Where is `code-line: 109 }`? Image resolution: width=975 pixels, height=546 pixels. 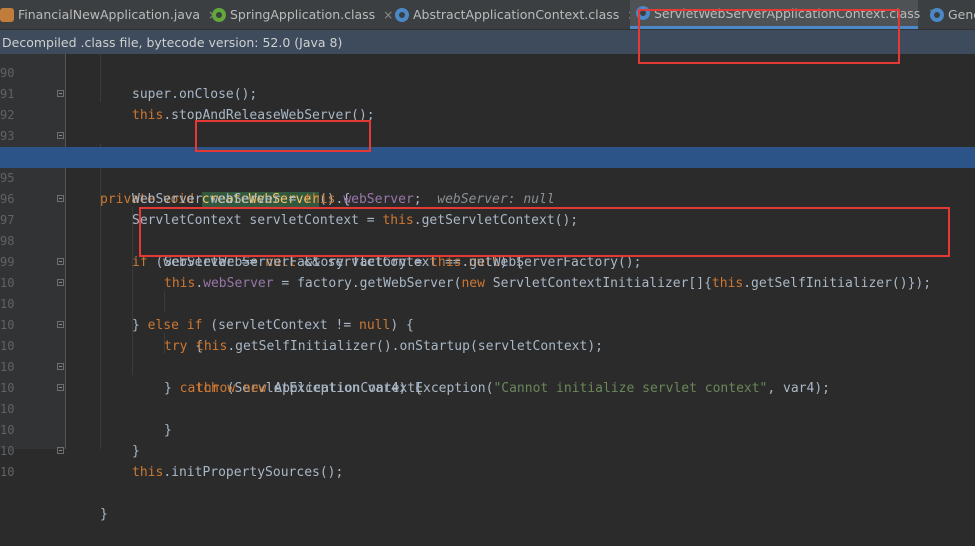 code-line: 109 } is located at coordinates (487, 481).